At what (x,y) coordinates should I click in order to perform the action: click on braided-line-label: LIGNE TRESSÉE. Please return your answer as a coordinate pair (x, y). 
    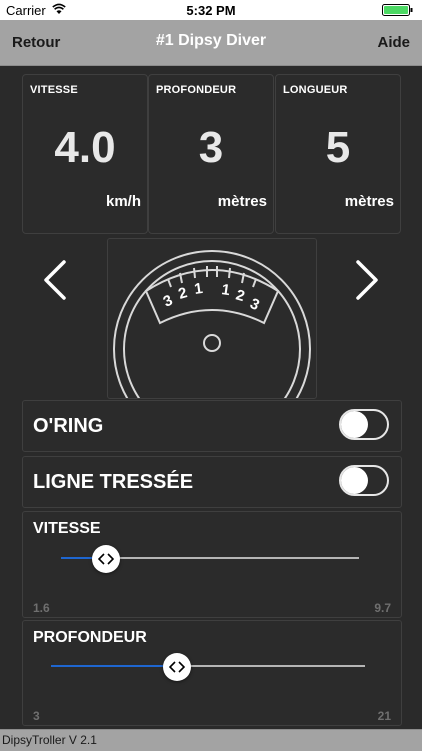
    Looking at the image, I should click on (113, 482).